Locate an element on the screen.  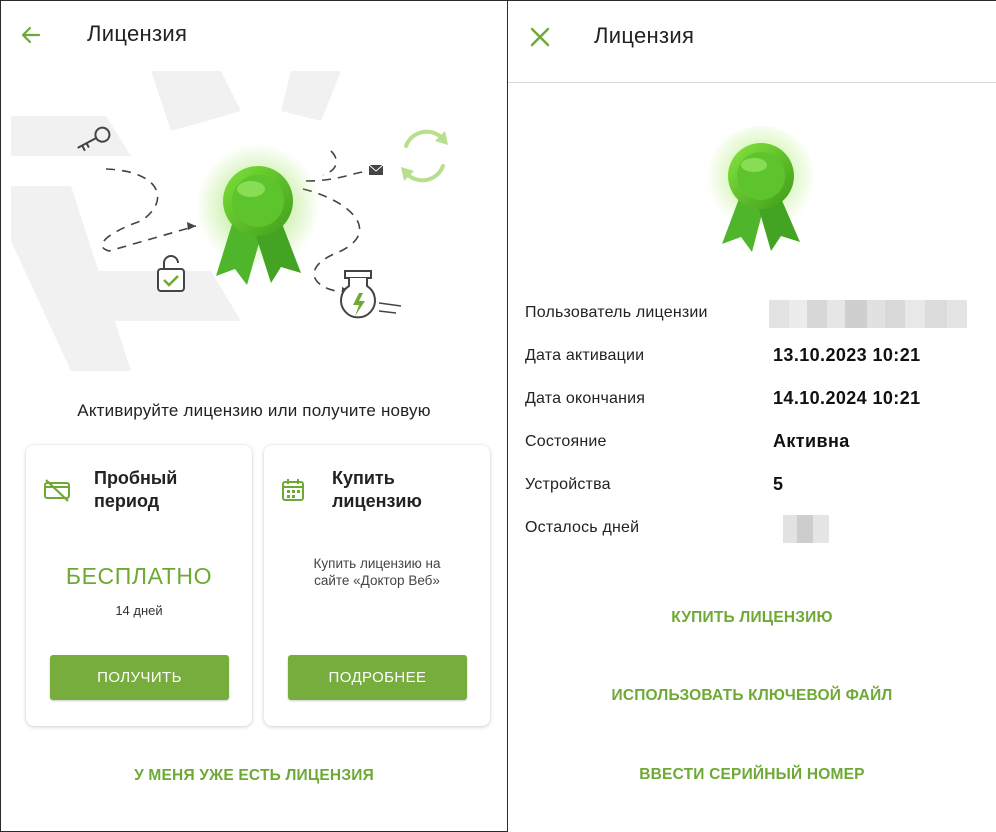
enter-serial-link: ВВЕСТИ СЕРИЙНЫЙ НОМЕР is located at coordinates (752, 775).